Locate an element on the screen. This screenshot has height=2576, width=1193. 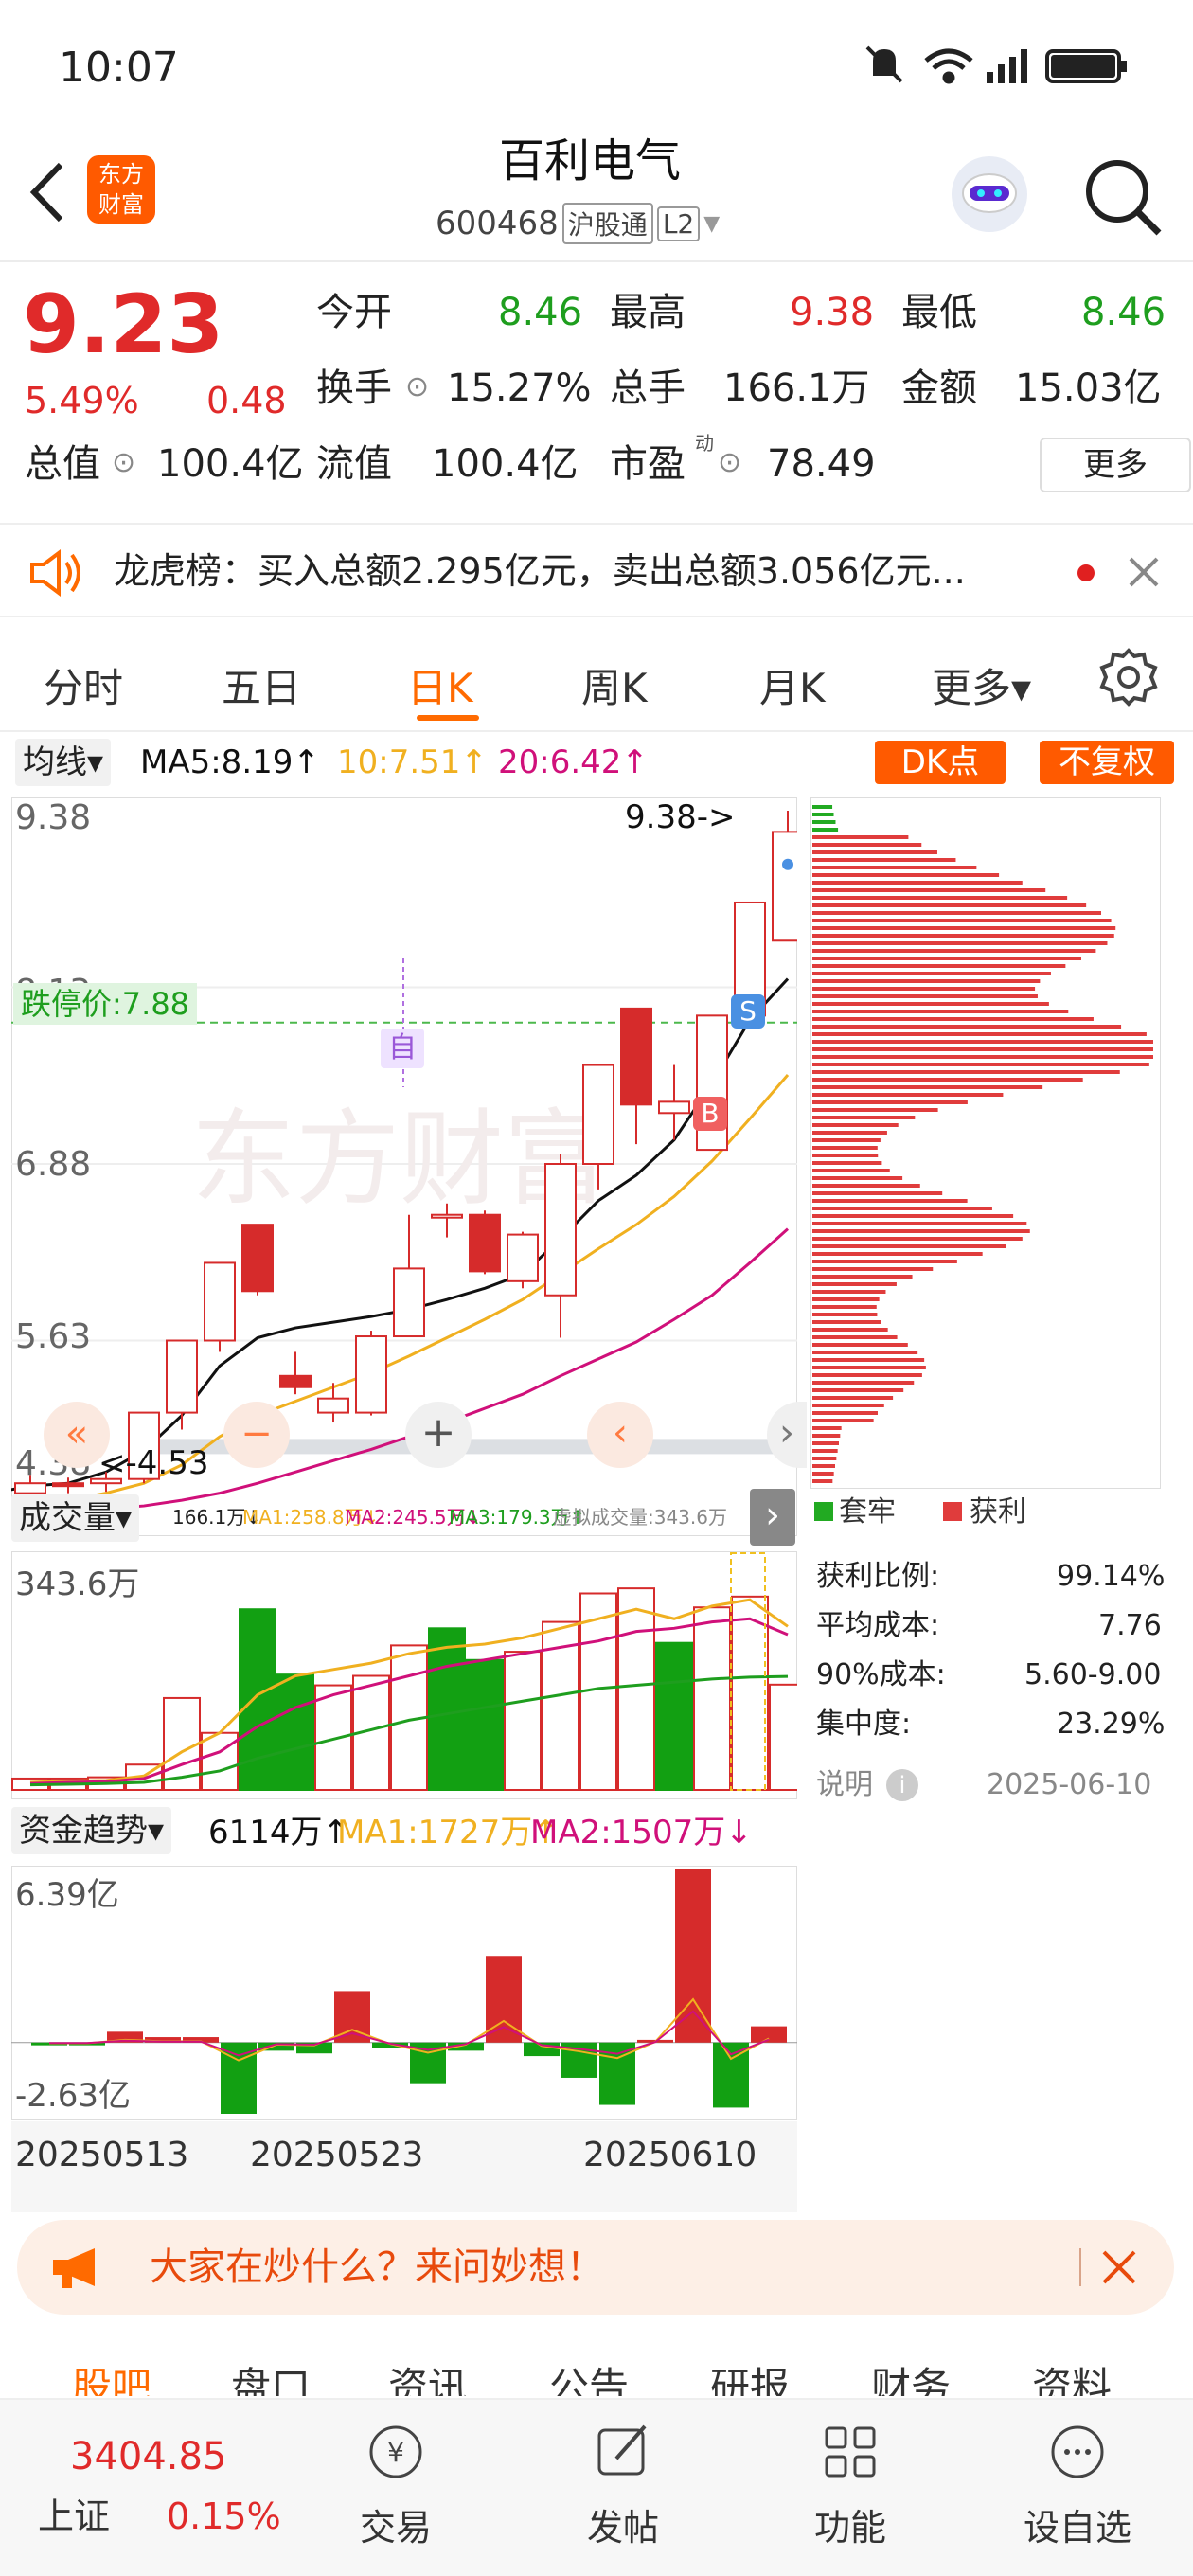
tab-pankou: 盘口 is located at coordinates (271, 2382).